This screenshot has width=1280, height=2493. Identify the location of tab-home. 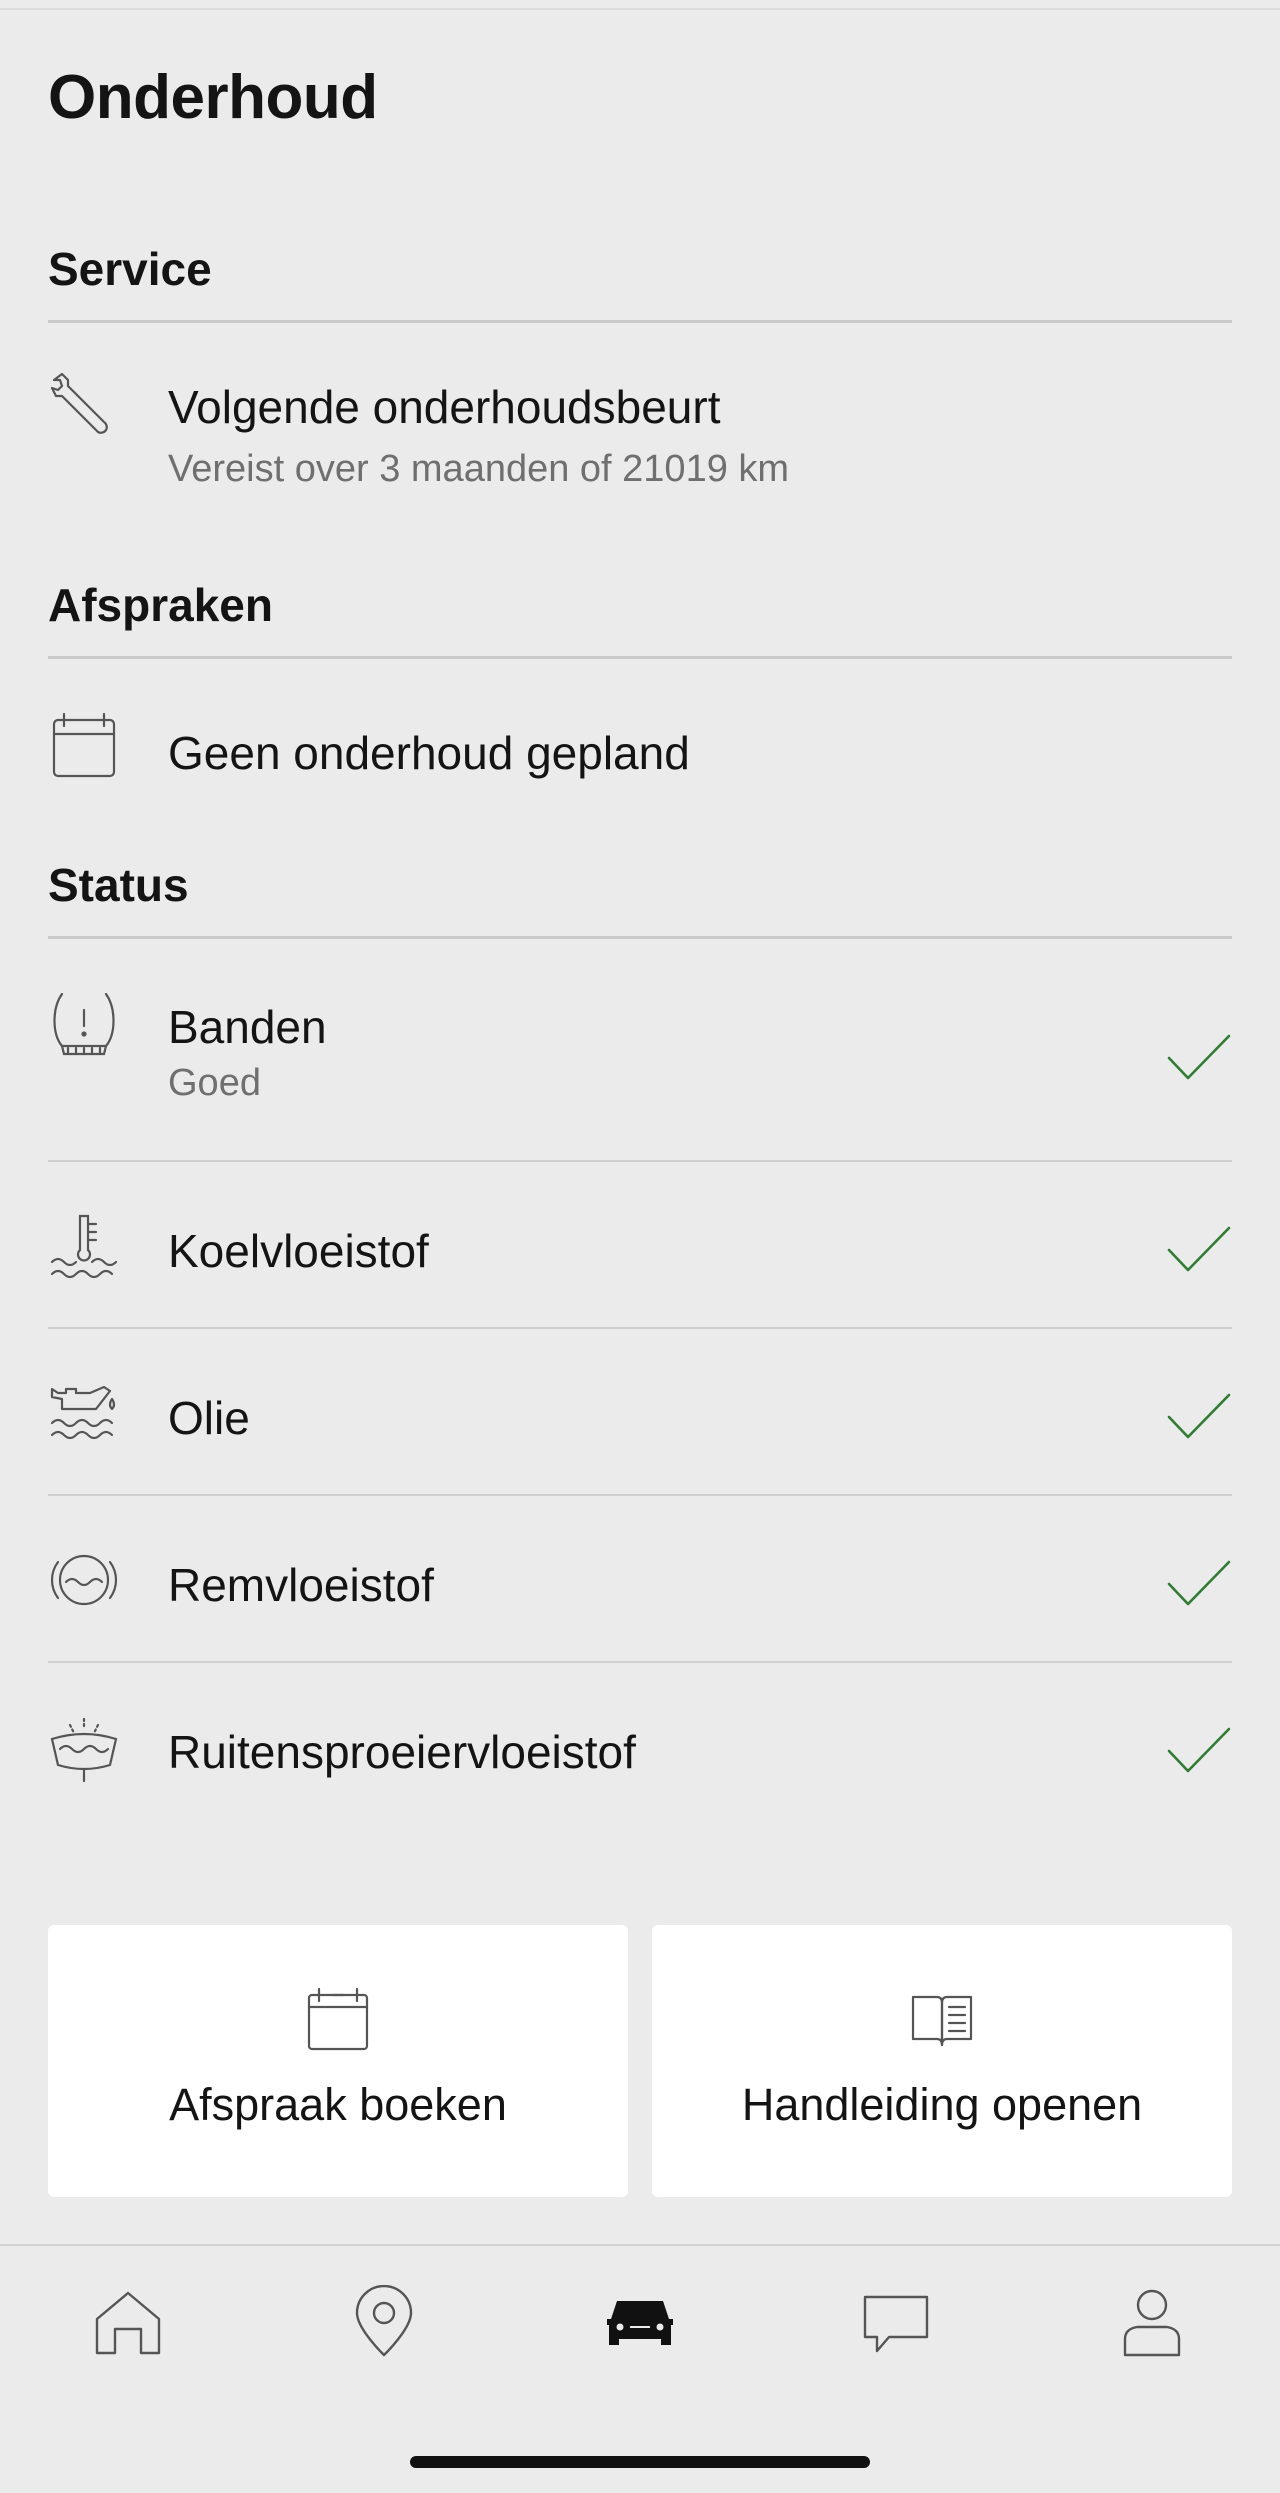
(128, 2322).